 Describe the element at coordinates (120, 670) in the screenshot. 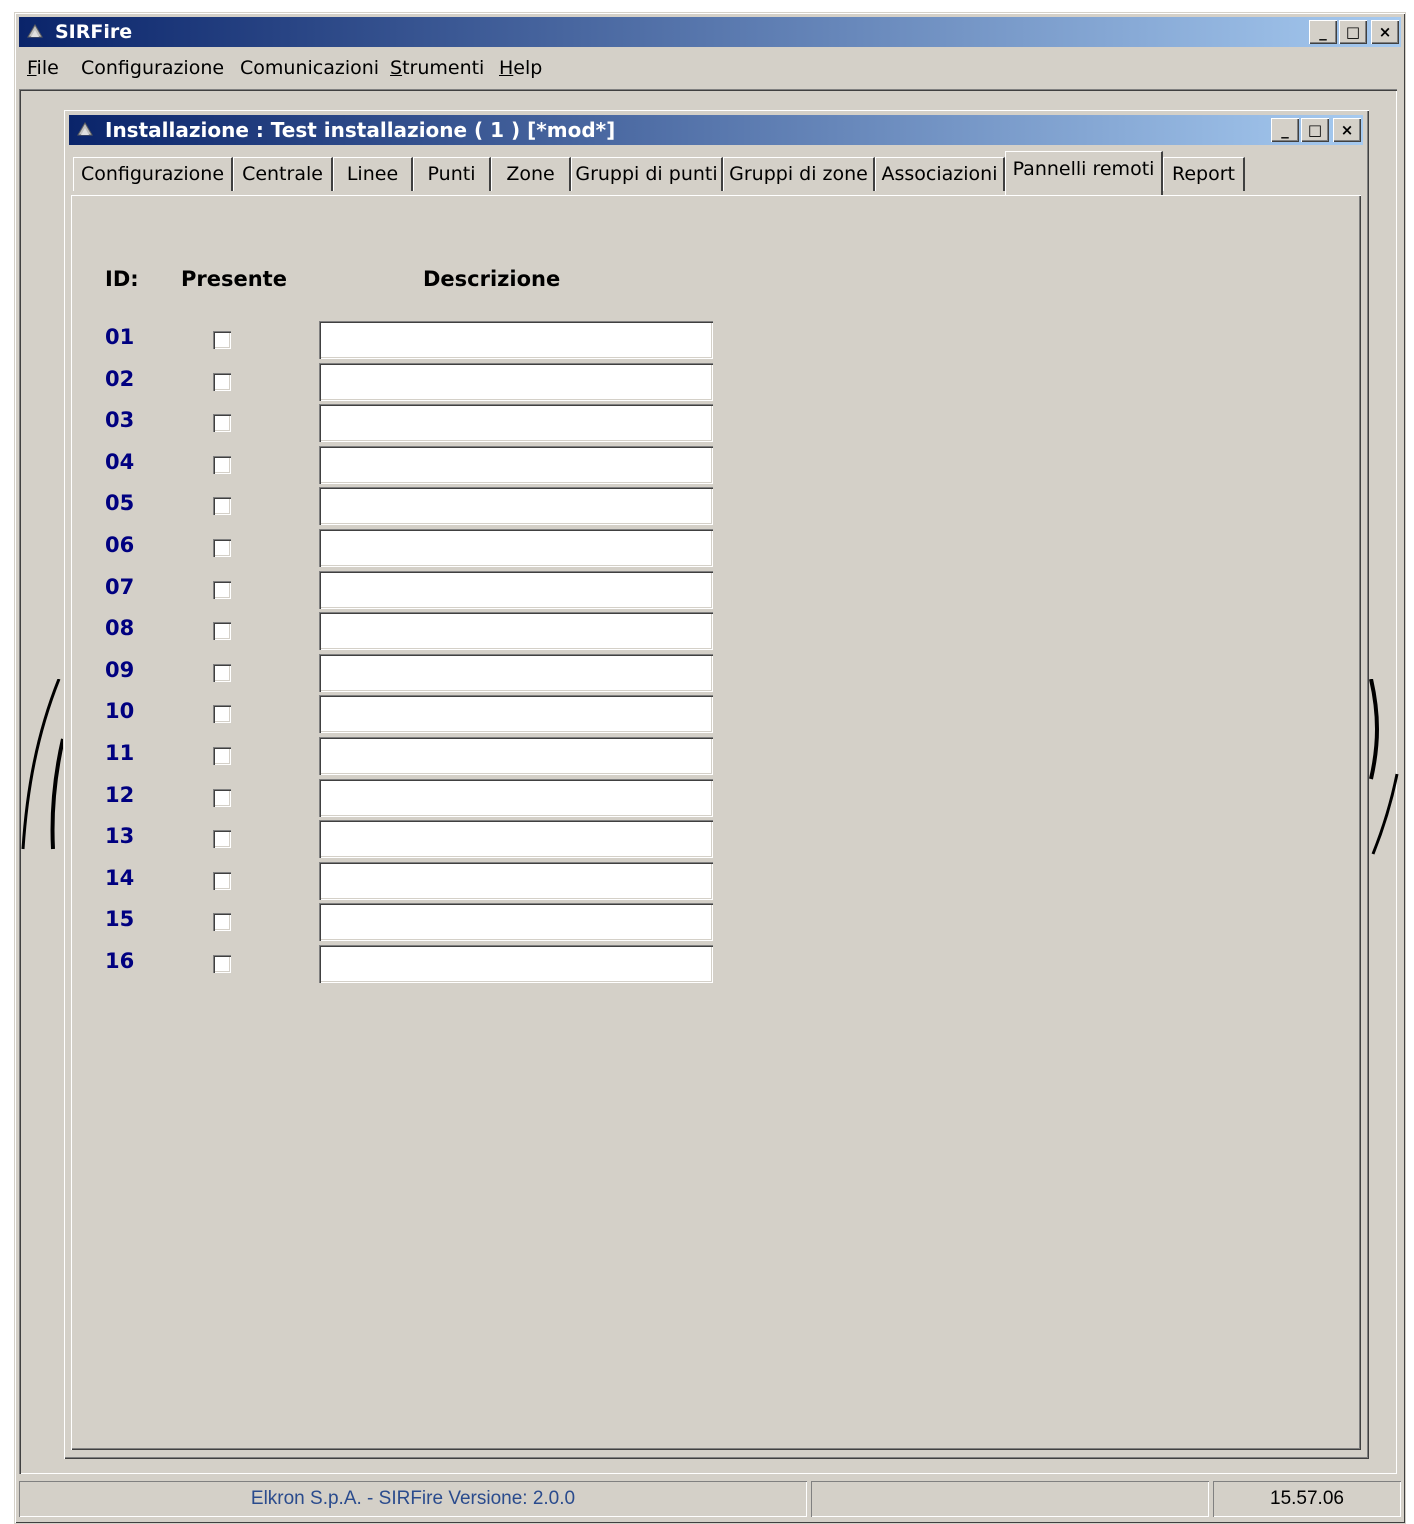

I see `panel-id: 09` at that location.